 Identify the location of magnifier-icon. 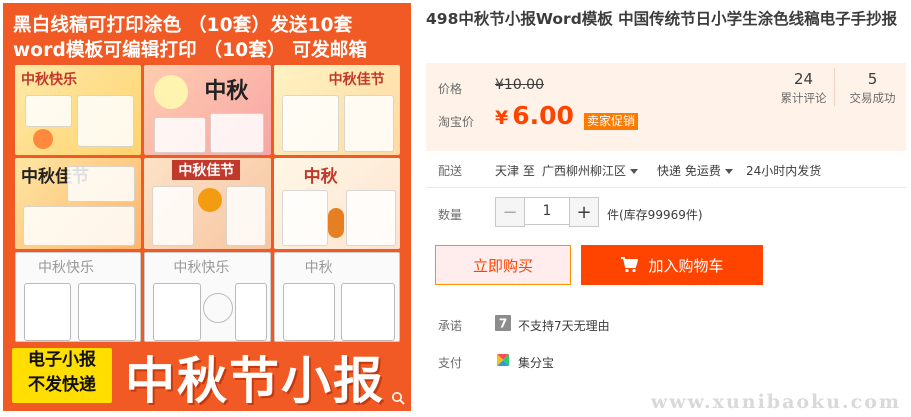
(398, 398).